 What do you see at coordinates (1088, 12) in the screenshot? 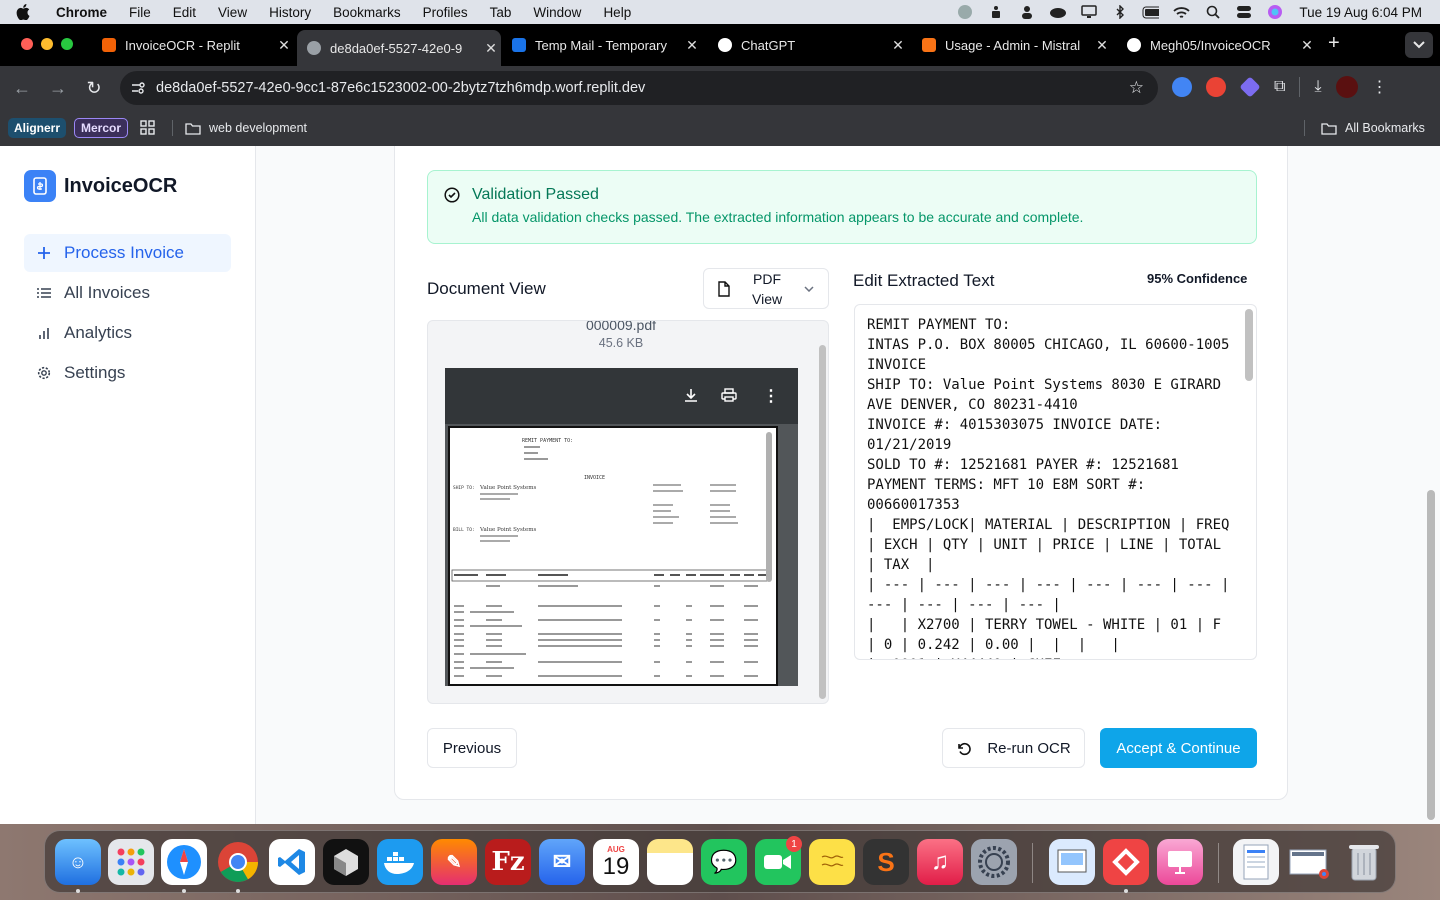
I see `display-icon` at bounding box center [1088, 12].